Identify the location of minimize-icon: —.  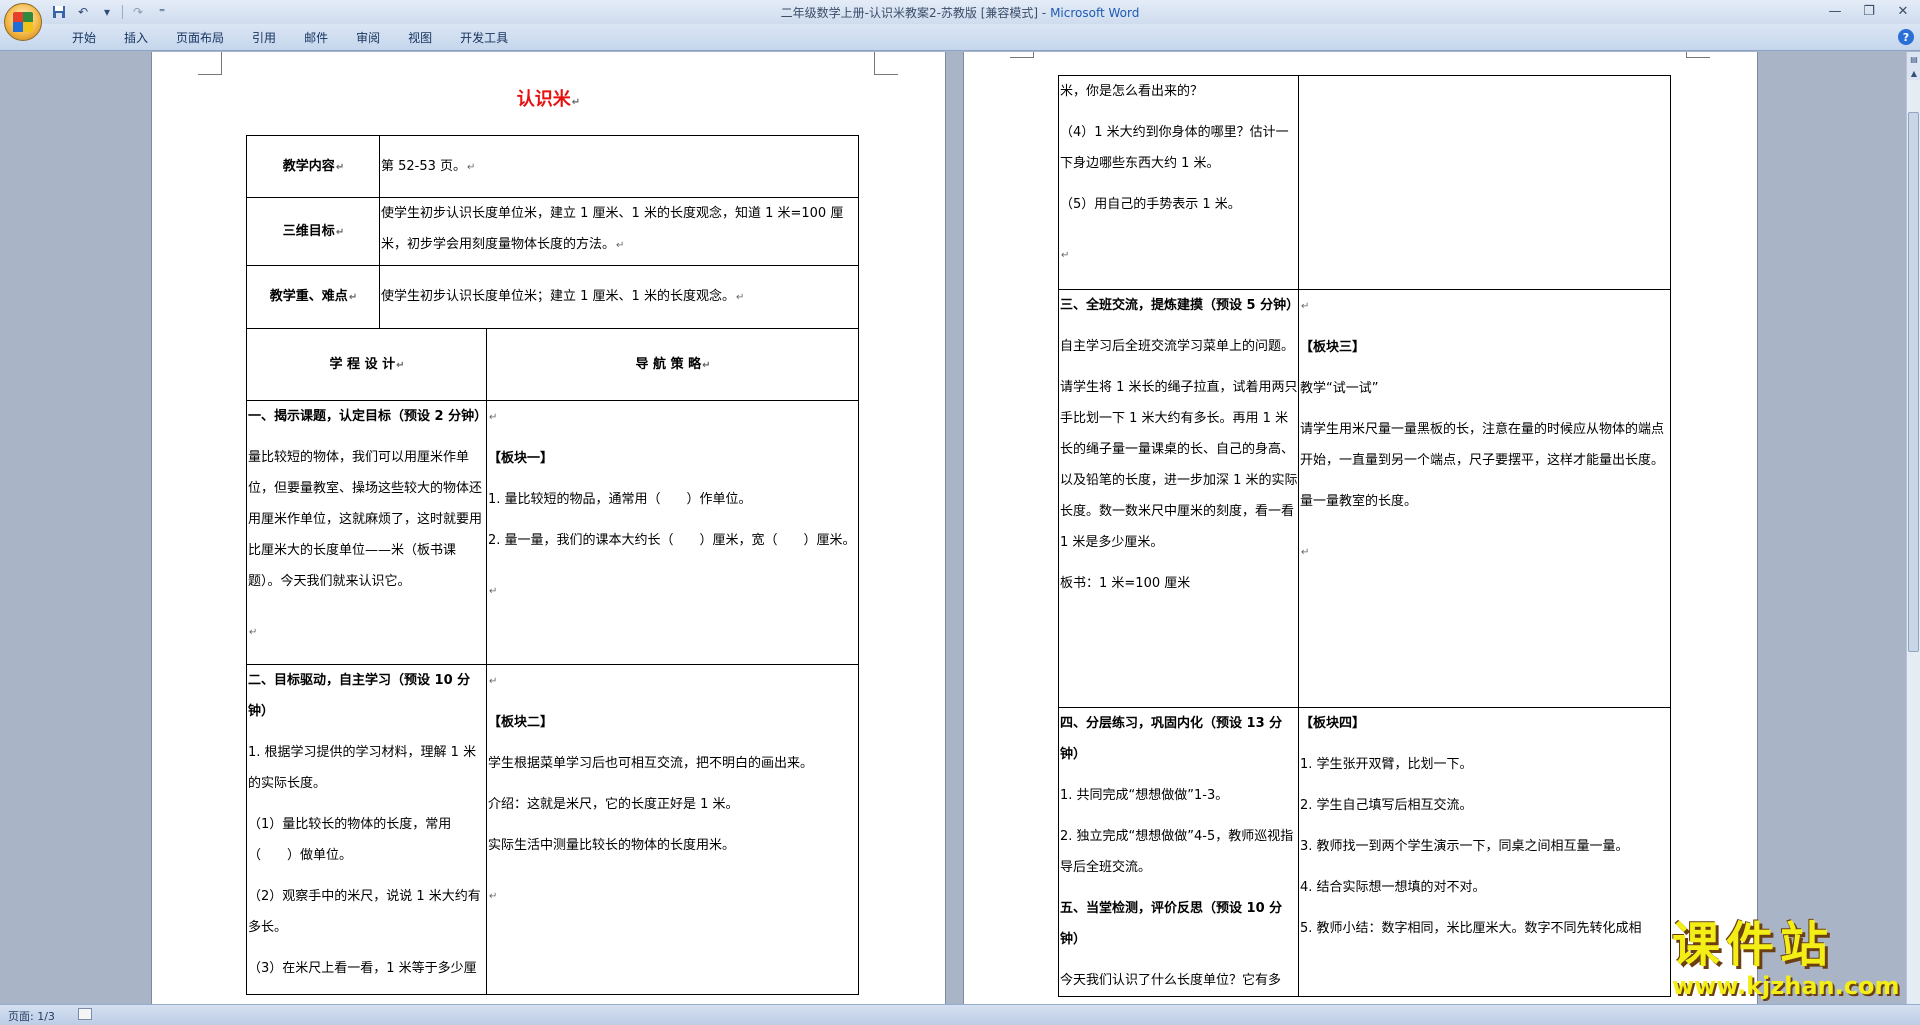
(1835, 11).